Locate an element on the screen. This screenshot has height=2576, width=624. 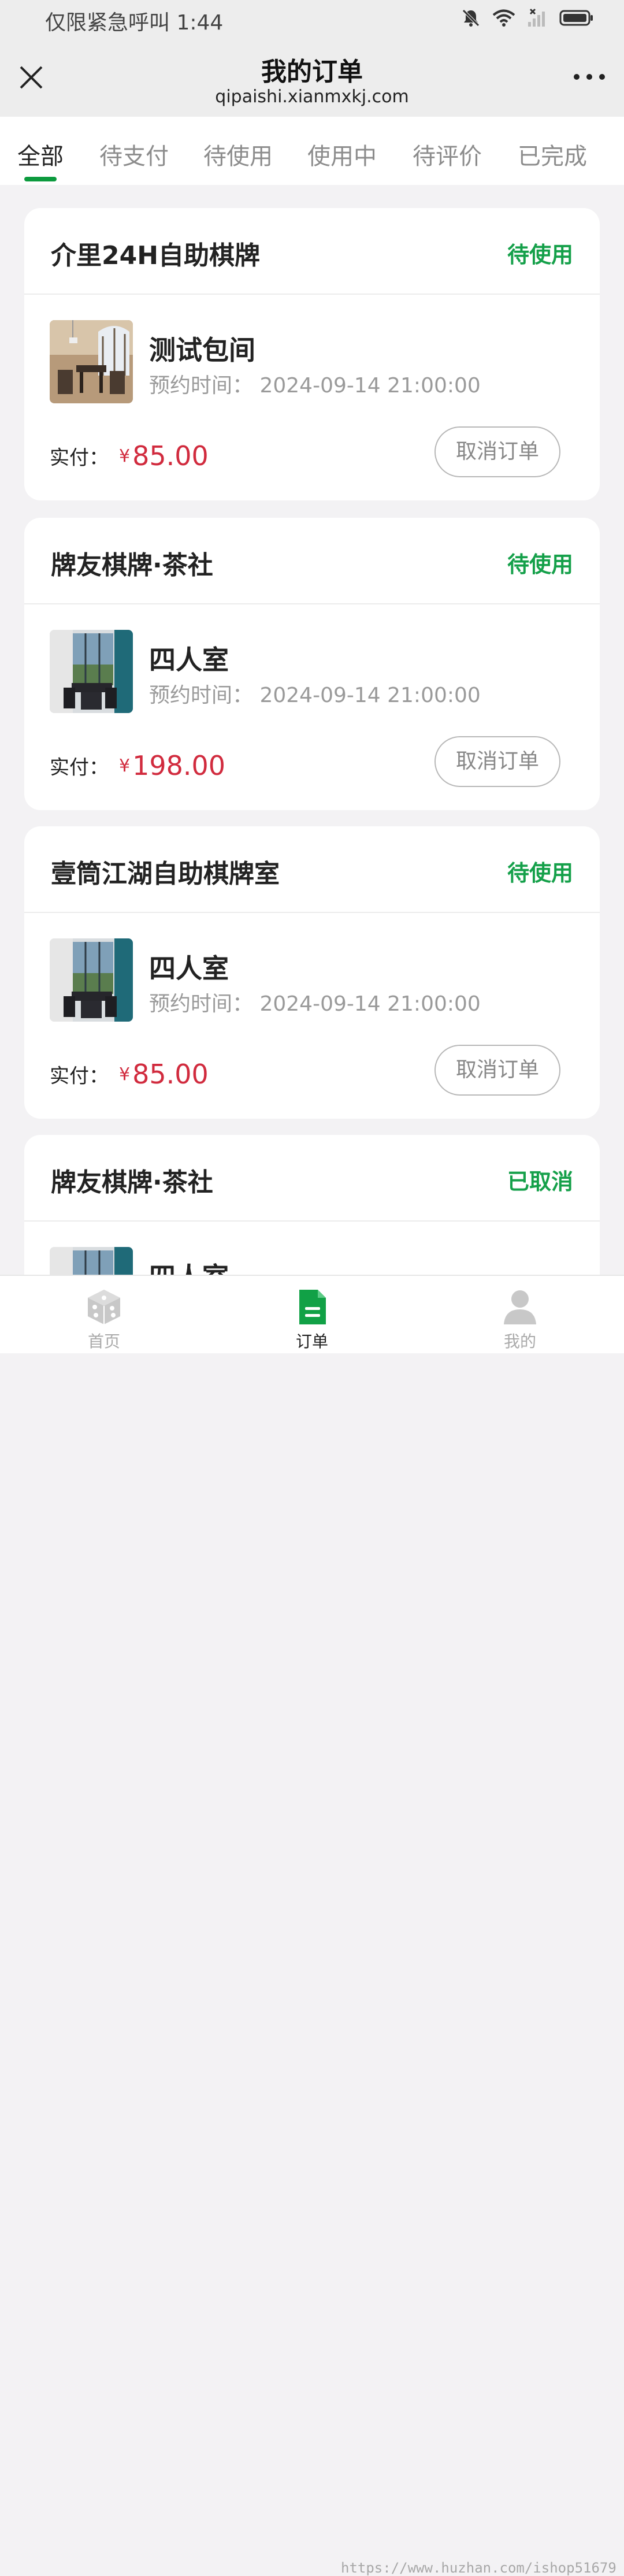
no-signal-icon is located at coordinates (536, 17).